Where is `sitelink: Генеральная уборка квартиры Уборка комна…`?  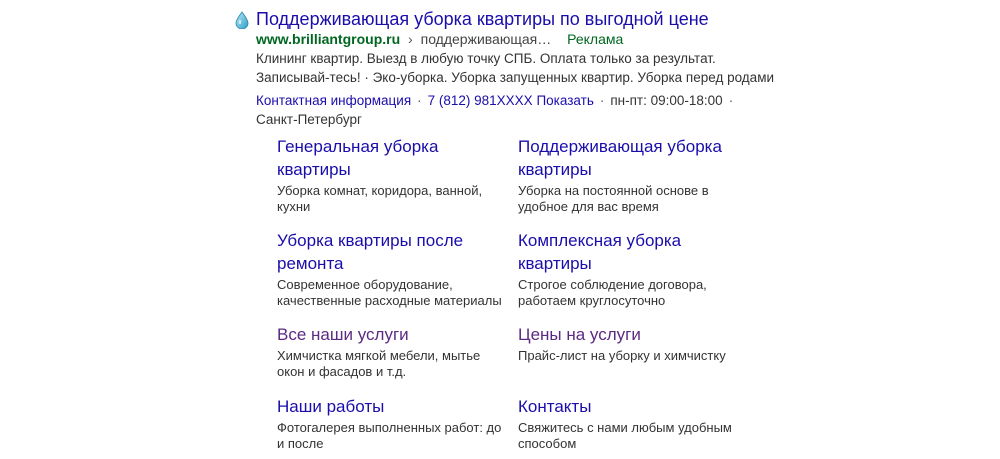
sitelink: Генеральная уборка квартиры Уборка комна… is located at coordinates (392, 175).